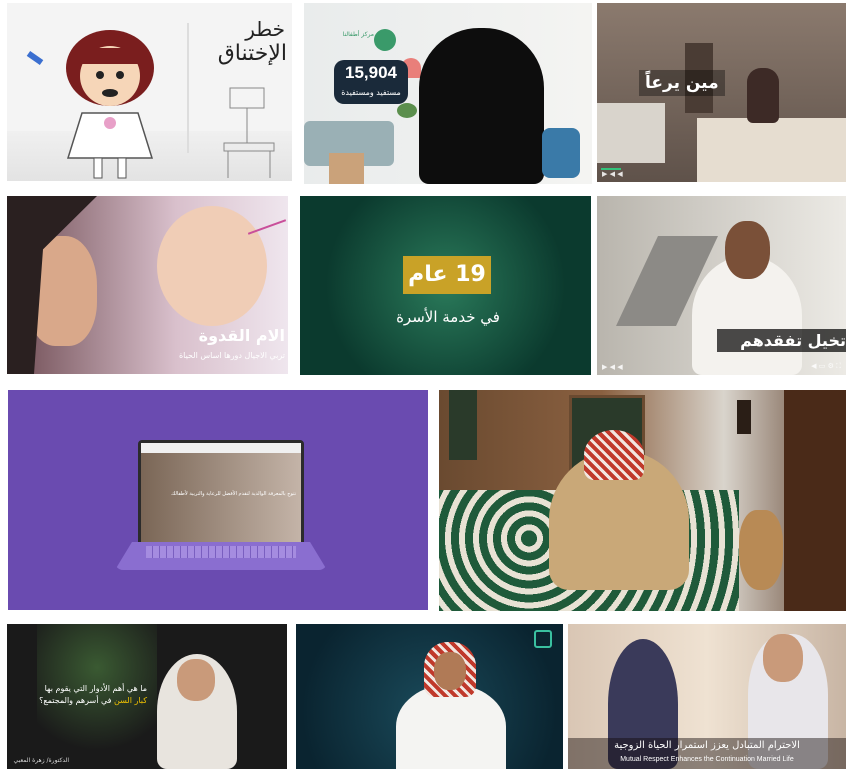  Describe the element at coordinates (815, 500) in the screenshot. I see `wooden-door` at that location.